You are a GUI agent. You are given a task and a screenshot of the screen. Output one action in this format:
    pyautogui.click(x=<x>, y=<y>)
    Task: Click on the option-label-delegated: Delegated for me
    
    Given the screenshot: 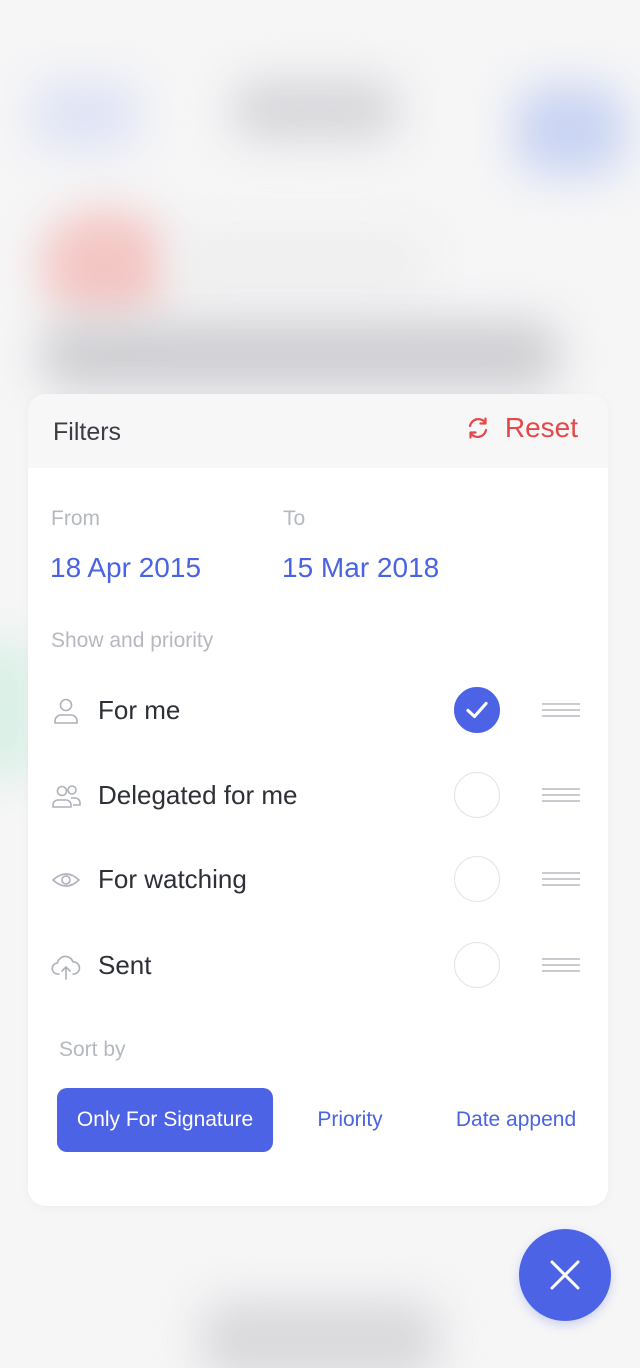 What is the action you would take?
    pyautogui.click(x=198, y=795)
    